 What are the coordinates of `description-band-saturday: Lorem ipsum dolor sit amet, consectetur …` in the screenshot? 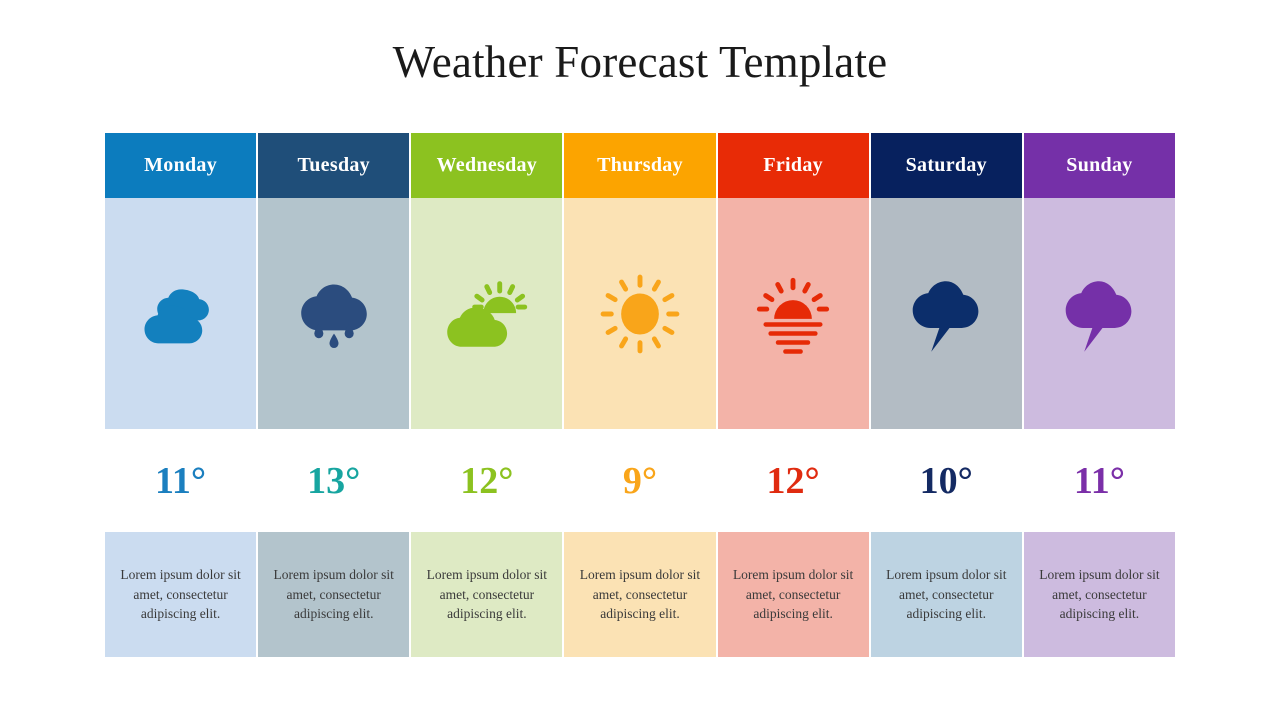 It's located at (946, 594).